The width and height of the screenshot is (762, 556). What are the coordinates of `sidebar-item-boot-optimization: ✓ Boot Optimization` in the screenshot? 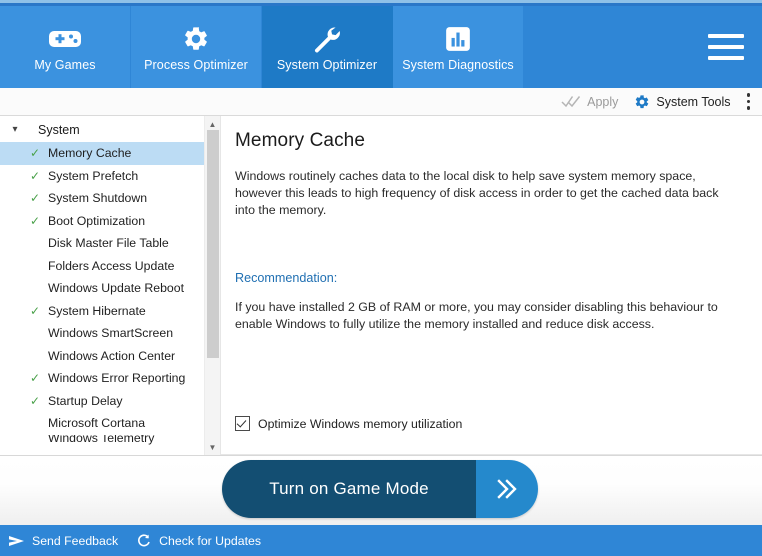 It's located at (110, 221).